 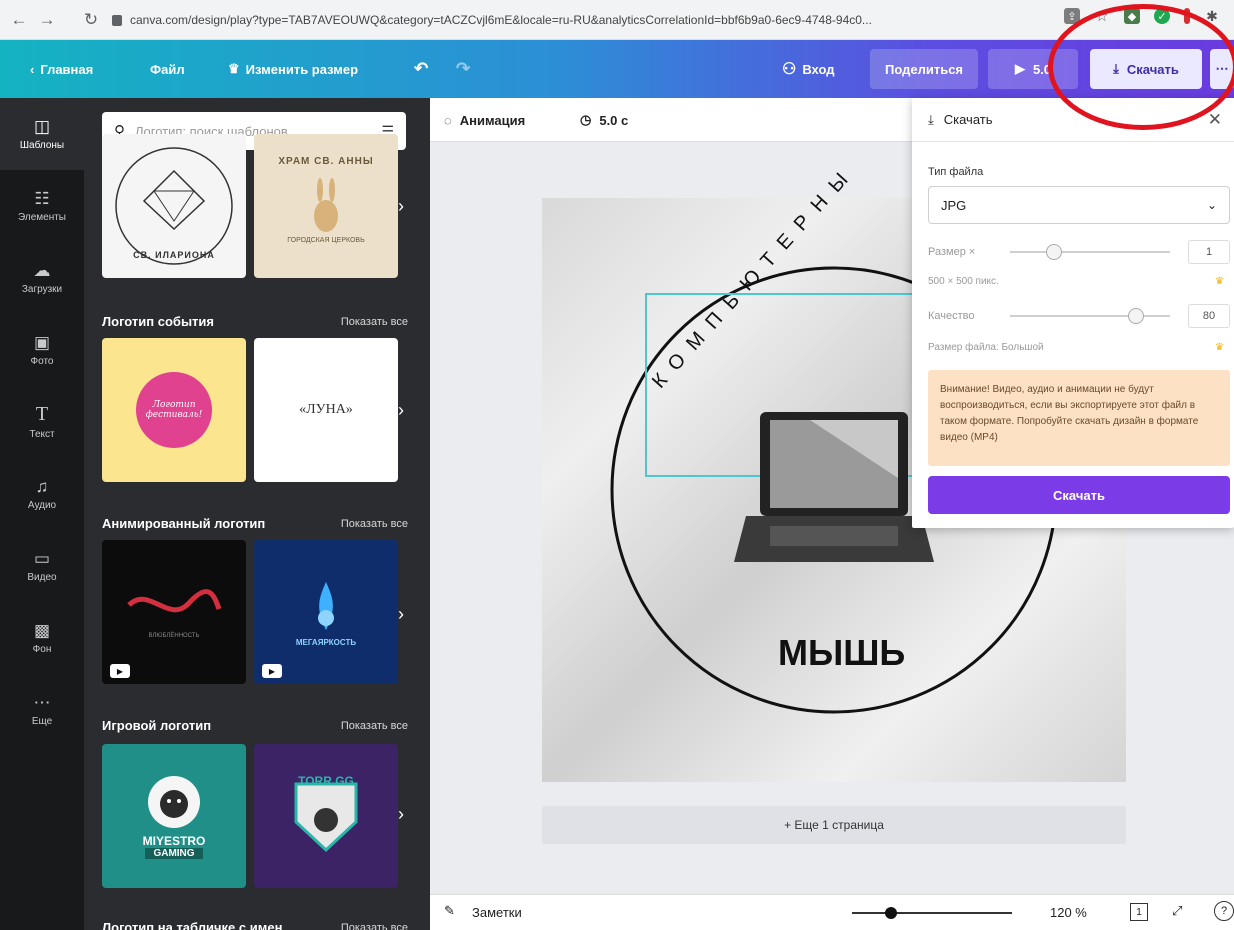 What do you see at coordinates (952, 252) in the screenshot?
I see `size-label: Размер ×` at bounding box center [952, 252].